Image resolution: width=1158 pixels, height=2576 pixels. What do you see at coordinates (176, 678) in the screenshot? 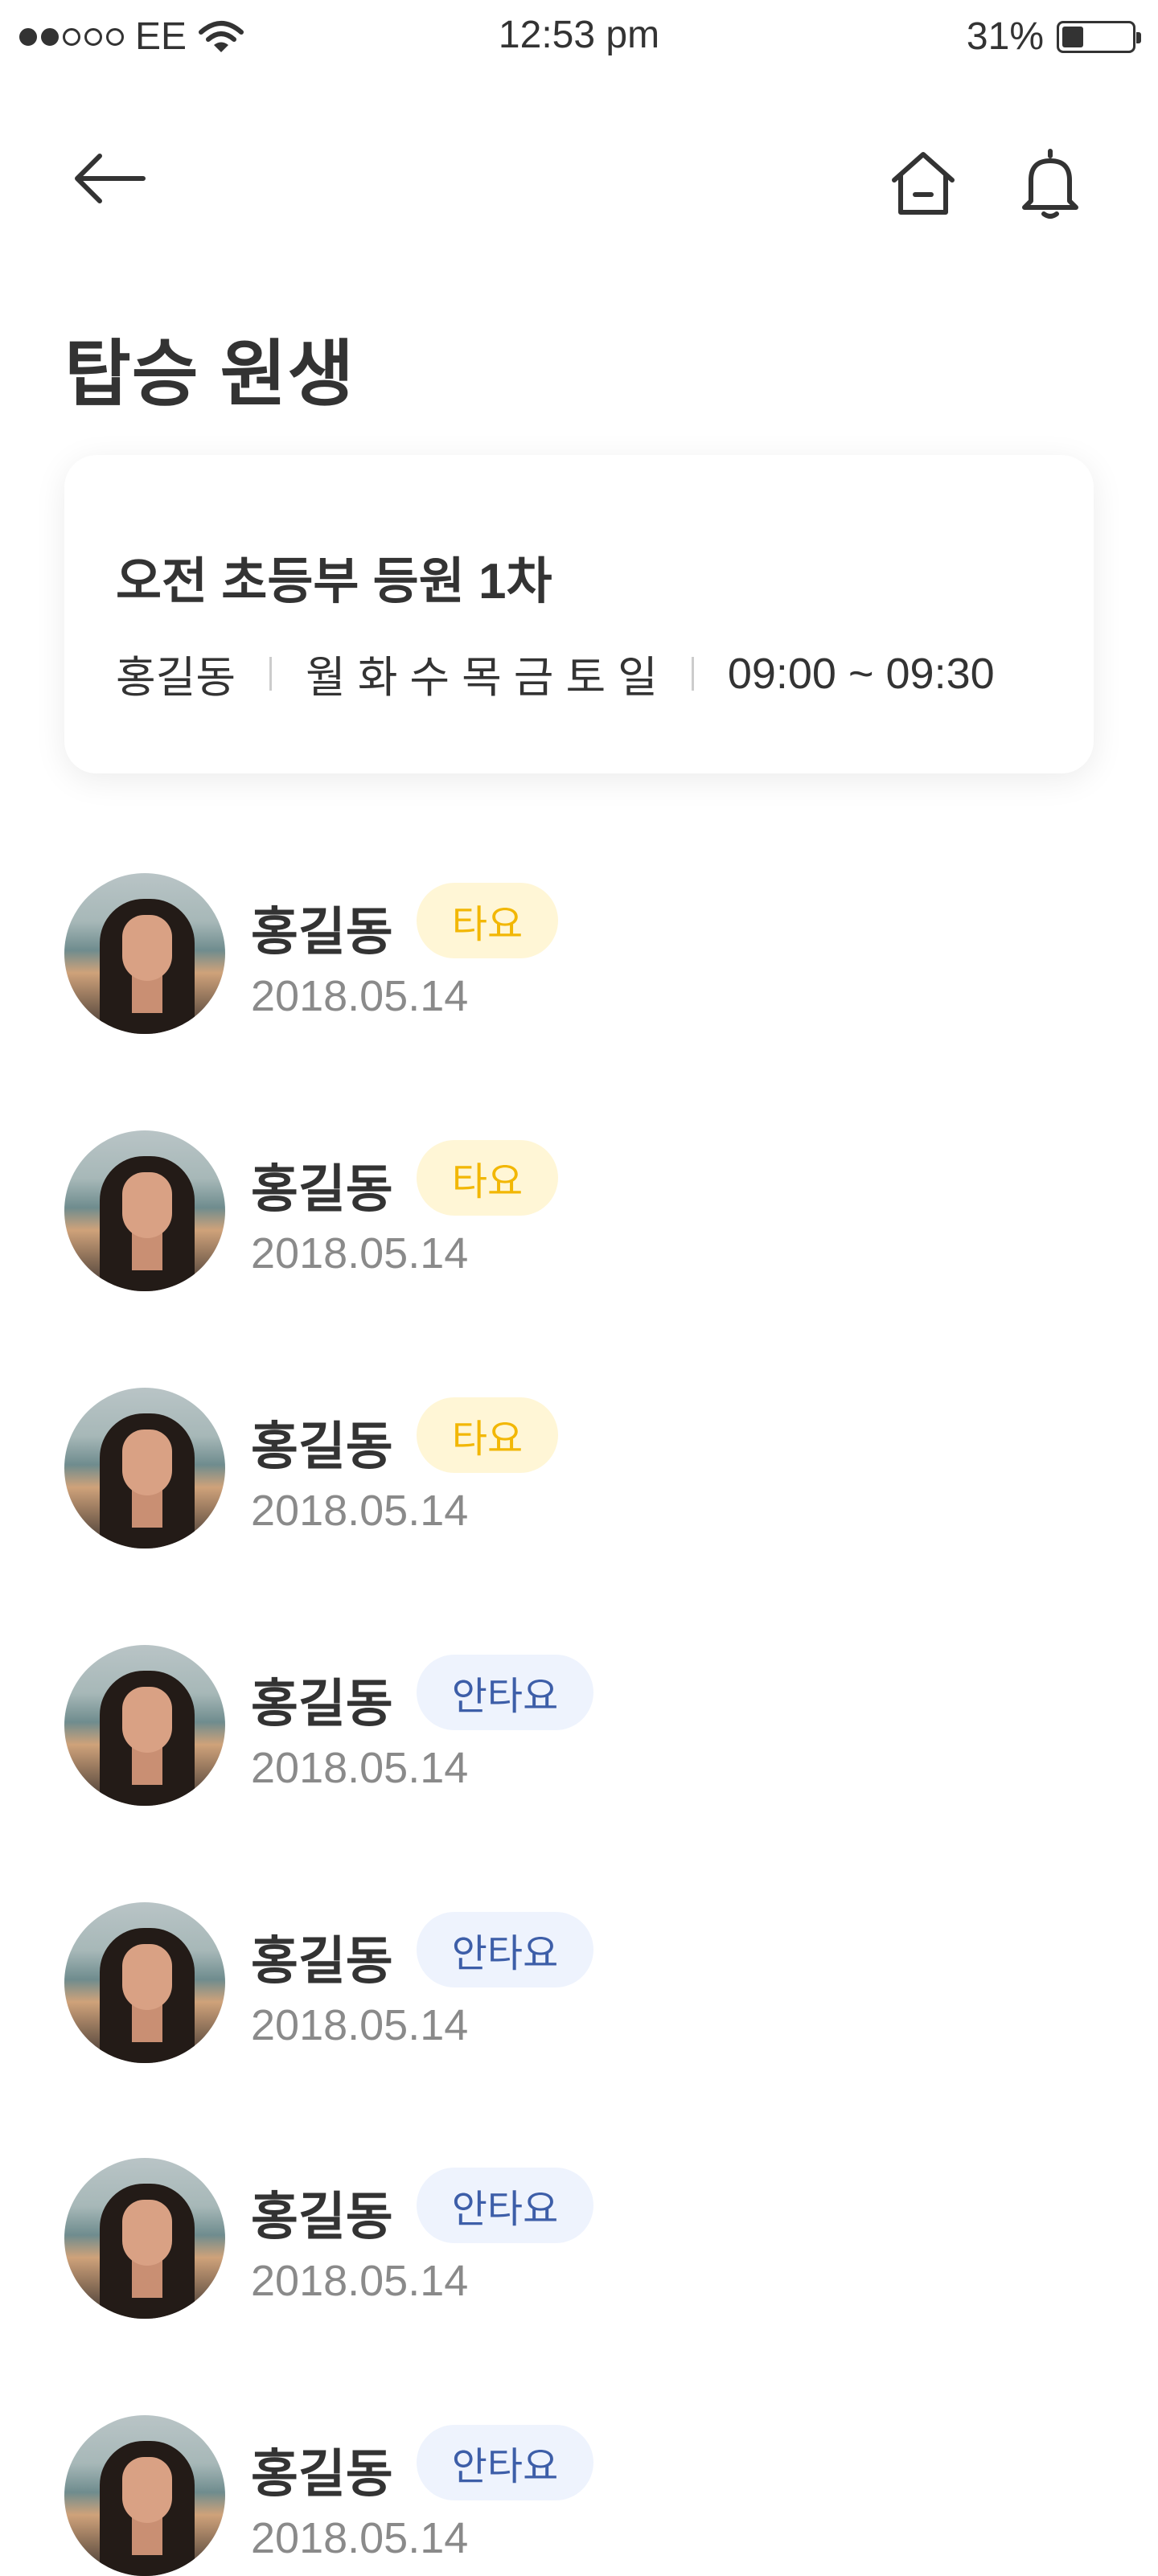
I see `route-driver: 홍길동` at bounding box center [176, 678].